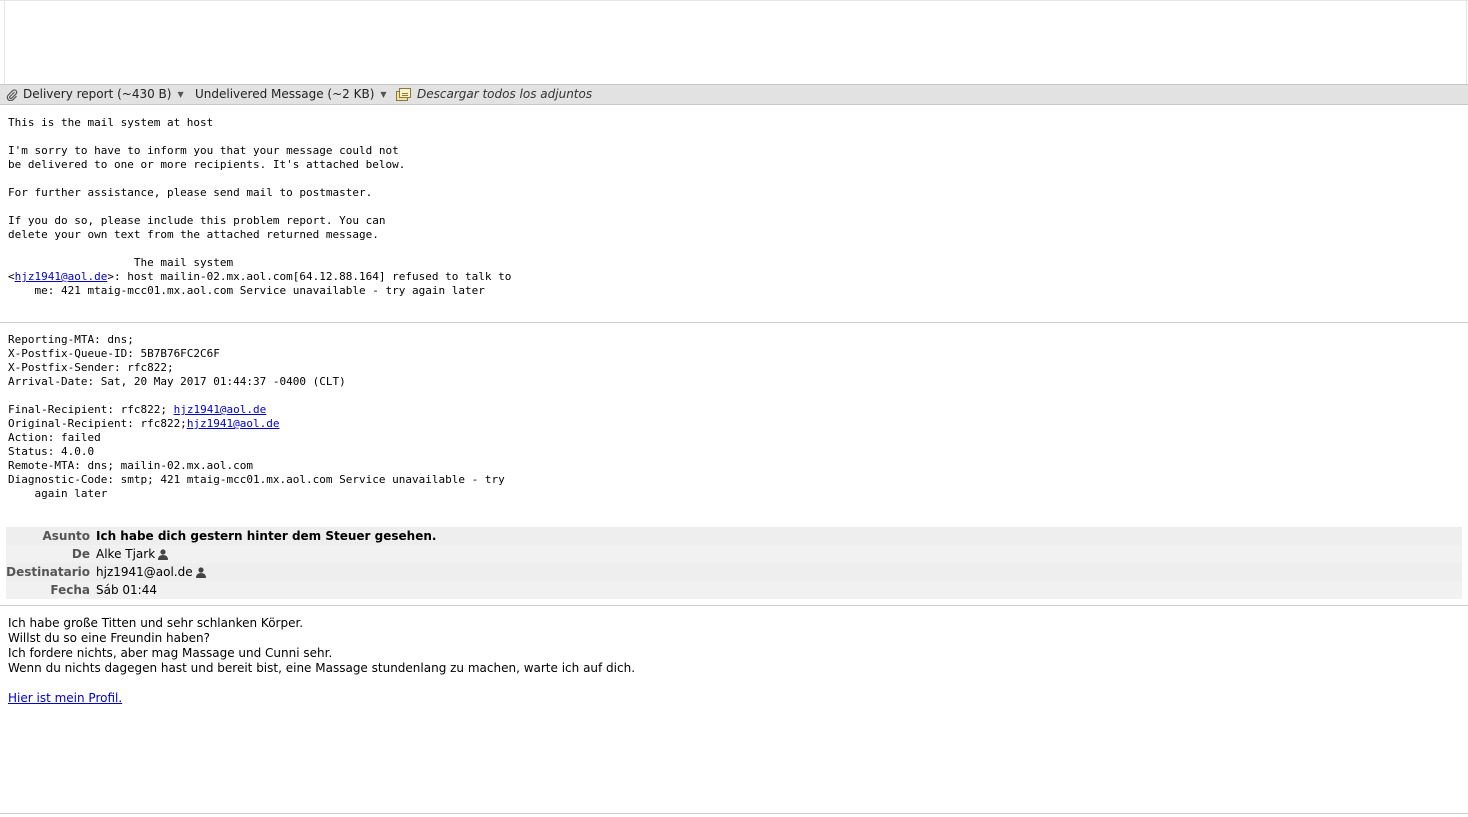 This screenshot has width=1468, height=817. What do you see at coordinates (734, 572) in the screenshot?
I see `header-row-to: Destinatario hjz1941@aol.de` at bounding box center [734, 572].